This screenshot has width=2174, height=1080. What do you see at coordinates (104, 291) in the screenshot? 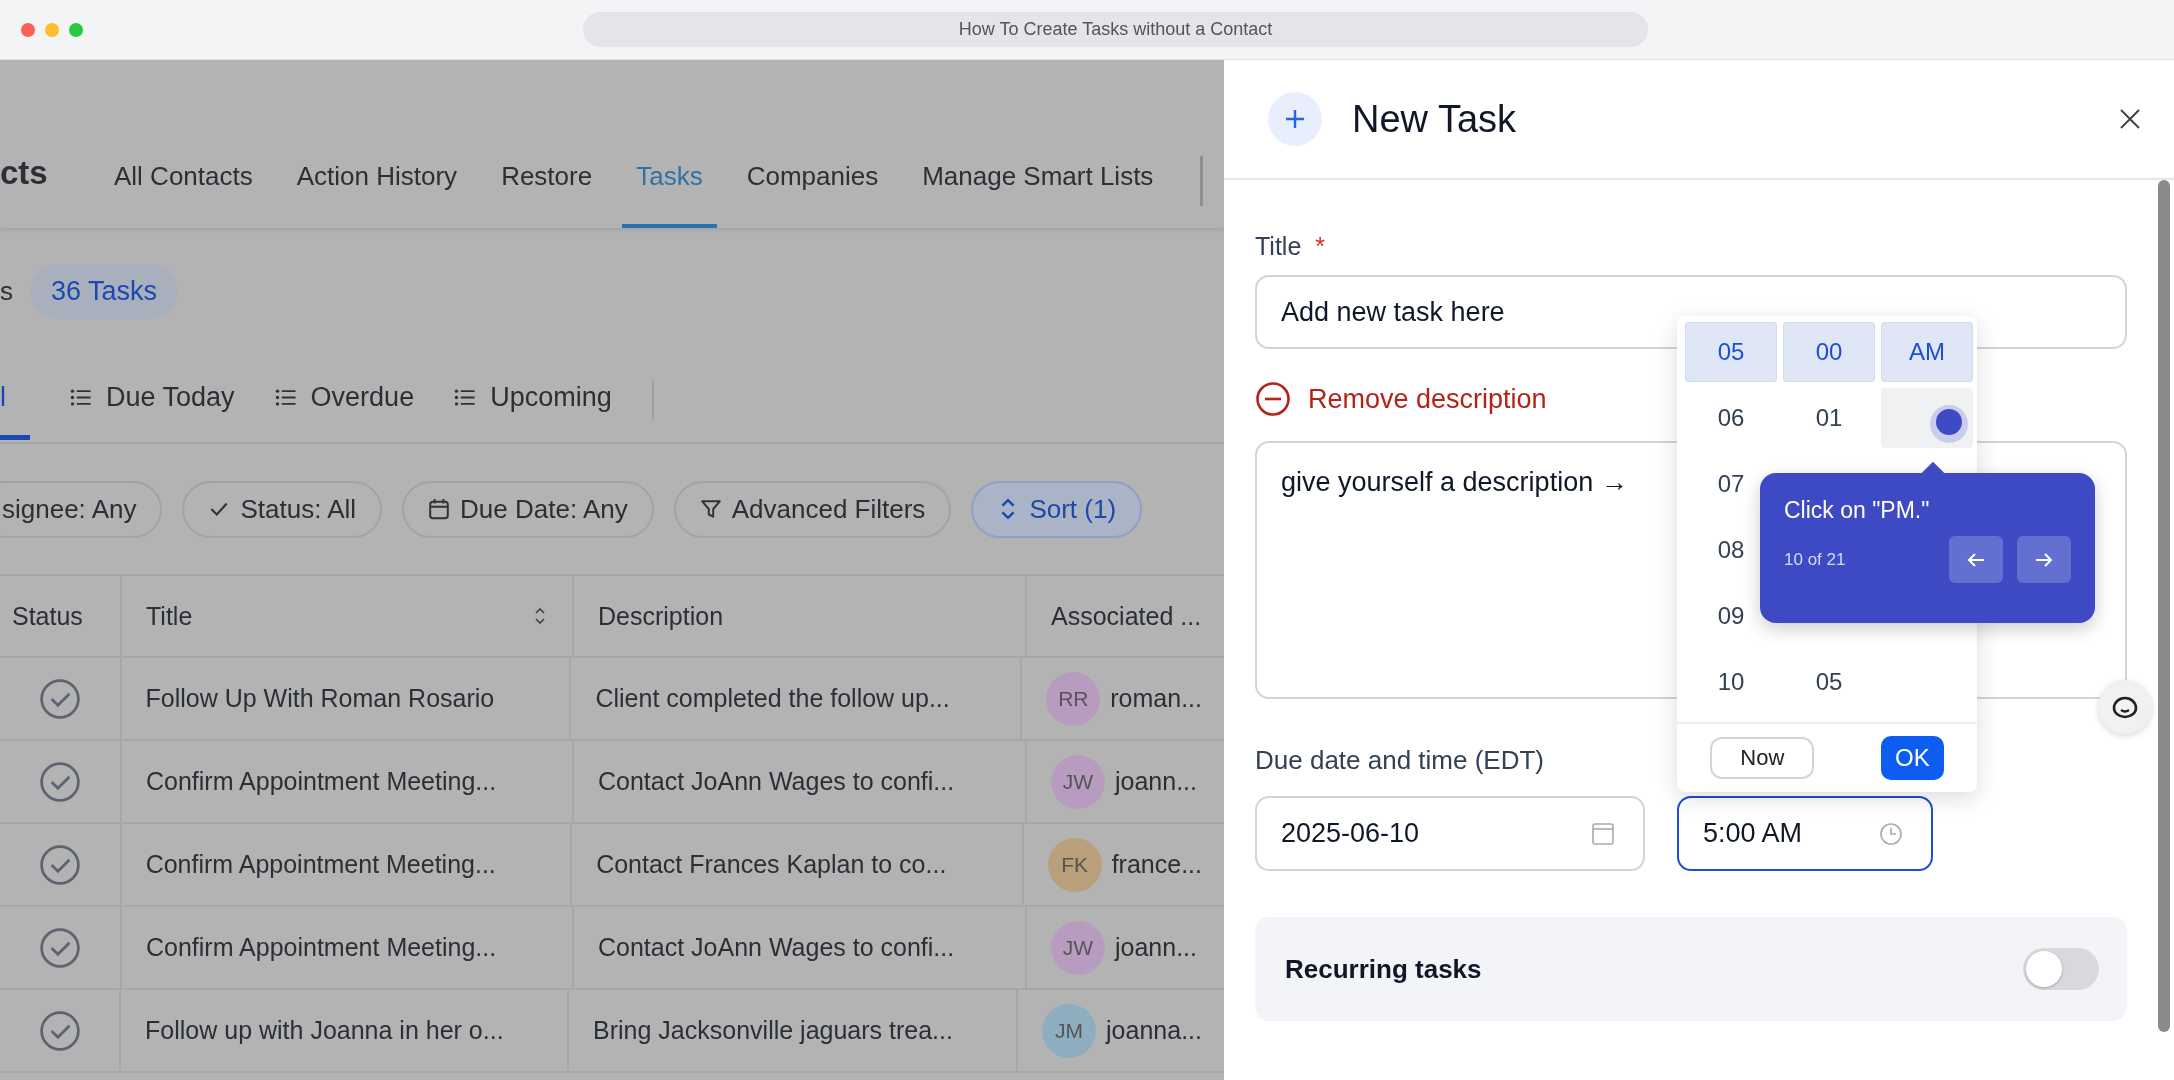
I see `task-count-badge: 36 Tasks` at bounding box center [104, 291].